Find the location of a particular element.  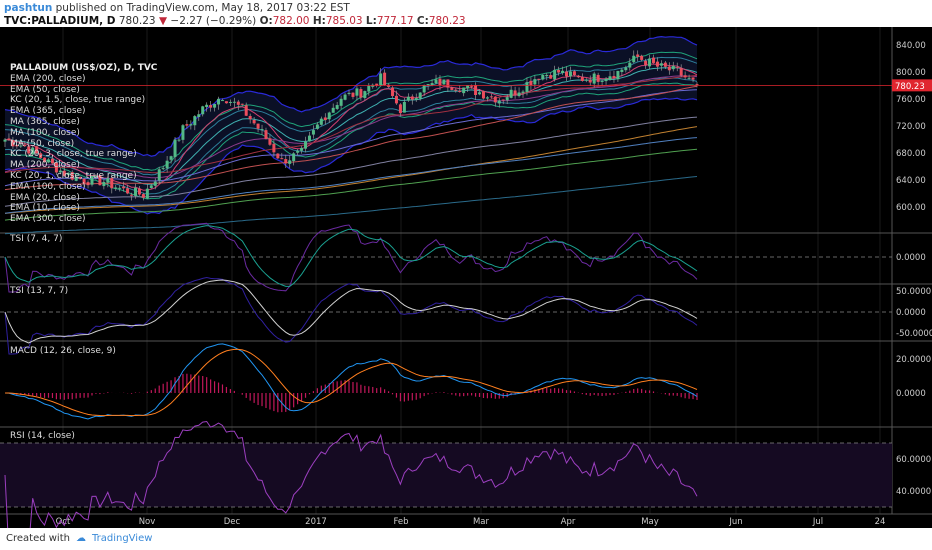

time-axis-label: May is located at coordinates (650, 522).